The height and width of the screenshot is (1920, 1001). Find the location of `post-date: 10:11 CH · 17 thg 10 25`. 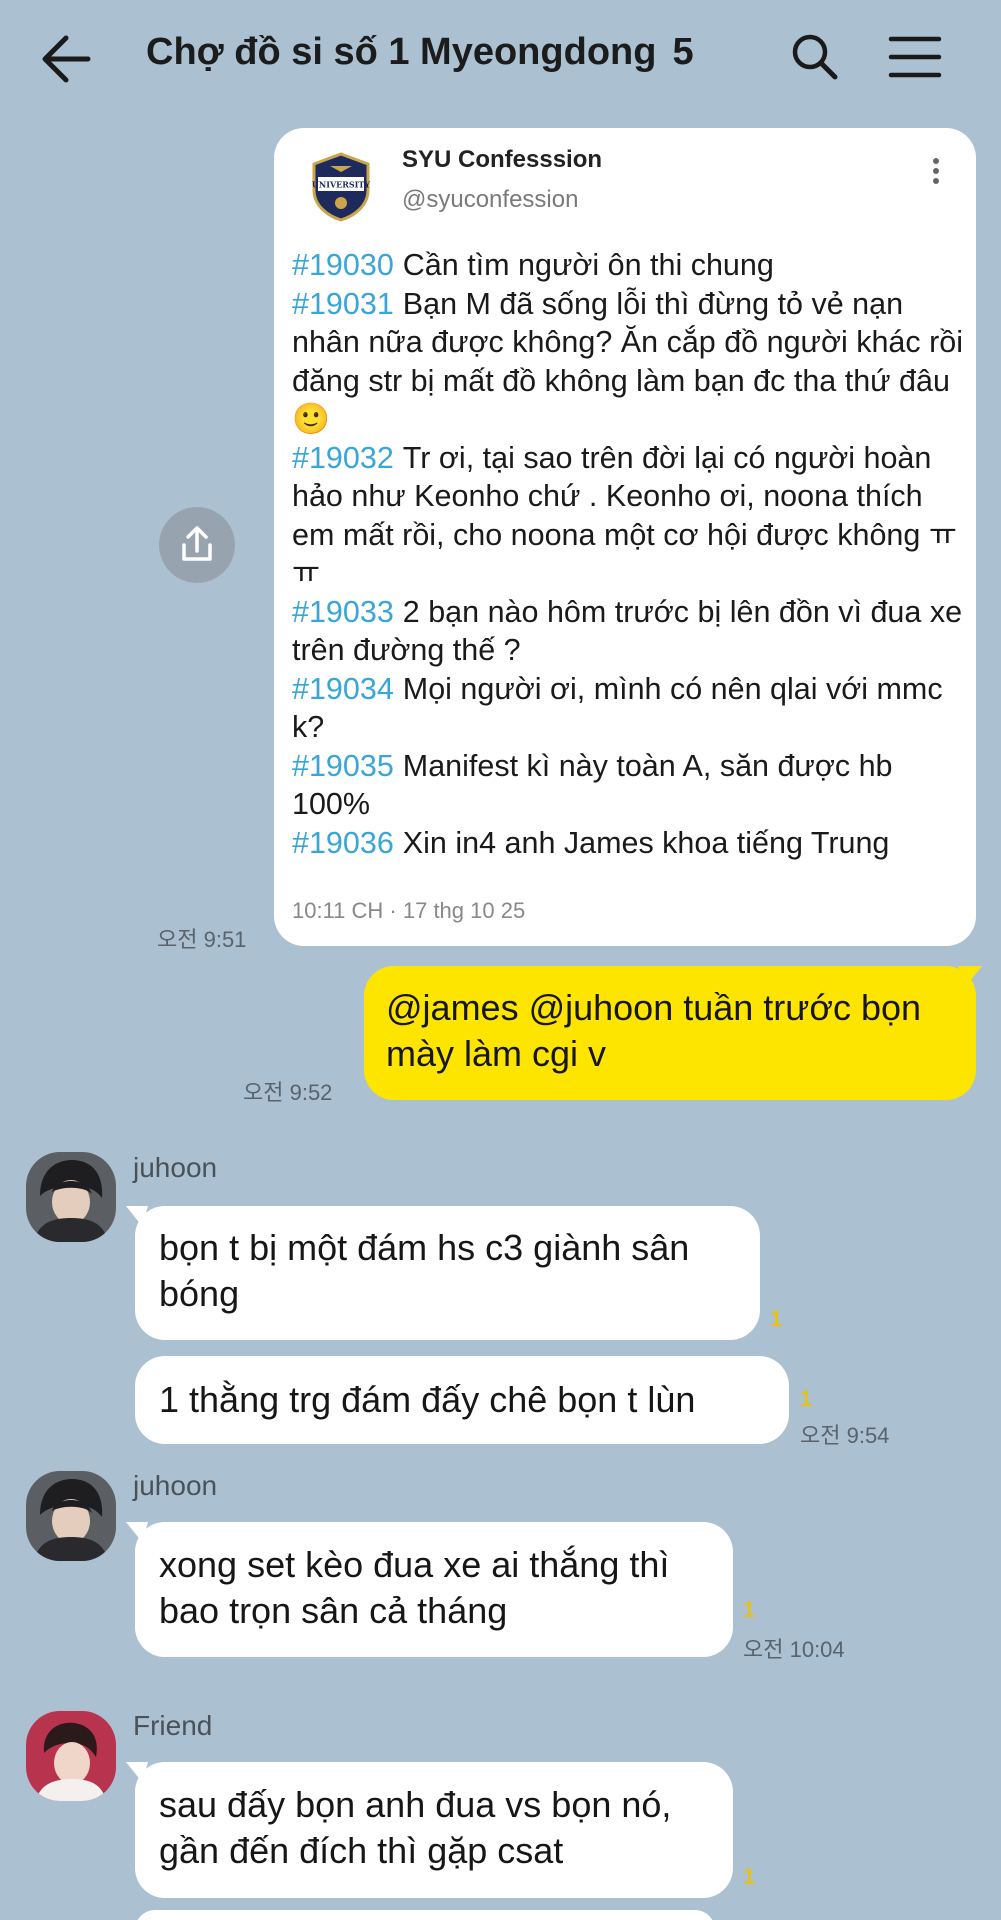

post-date: 10:11 CH · 17 thg 10 25 is located at coordinates (409, 910).